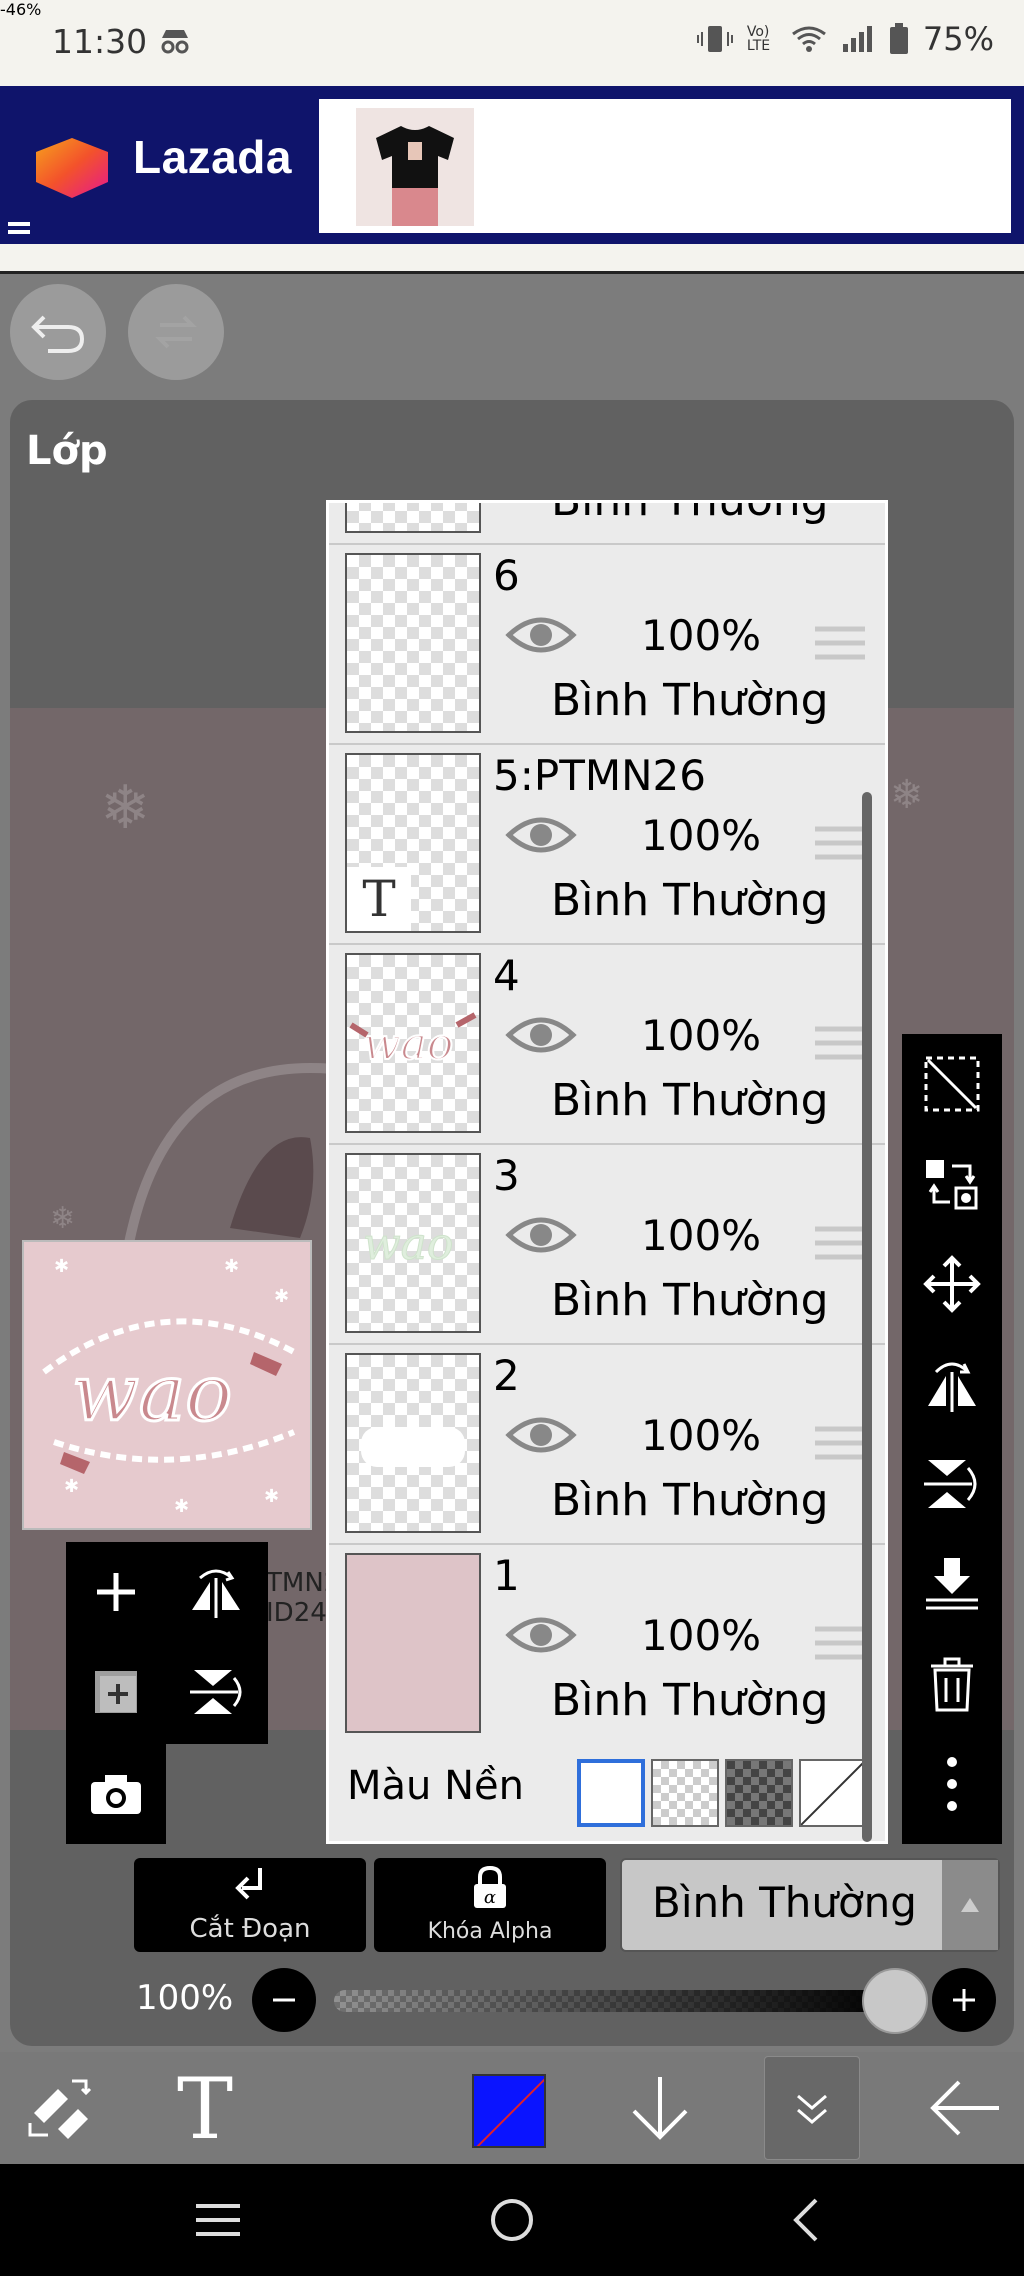 This screenshot has width=1024, height=2276. Describe the element at coordinates (19, 228) in the screenshot. I see `ad-menu-icon` at that location.